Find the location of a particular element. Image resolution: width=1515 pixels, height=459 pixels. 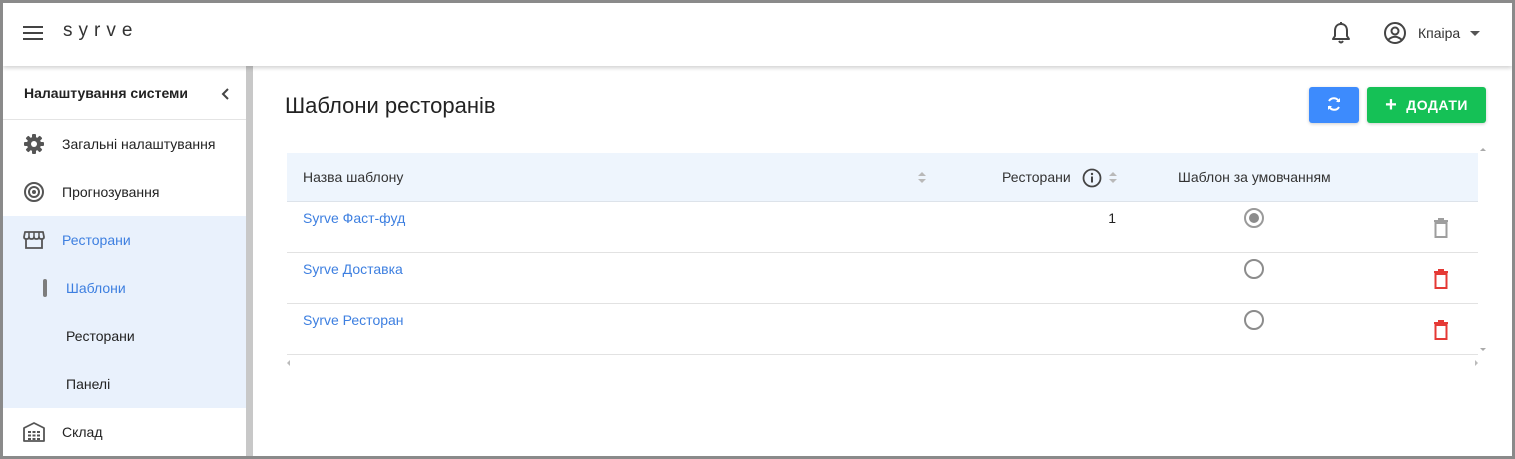

table-row: Syrve Доставка is located at coordinates (882, 278).